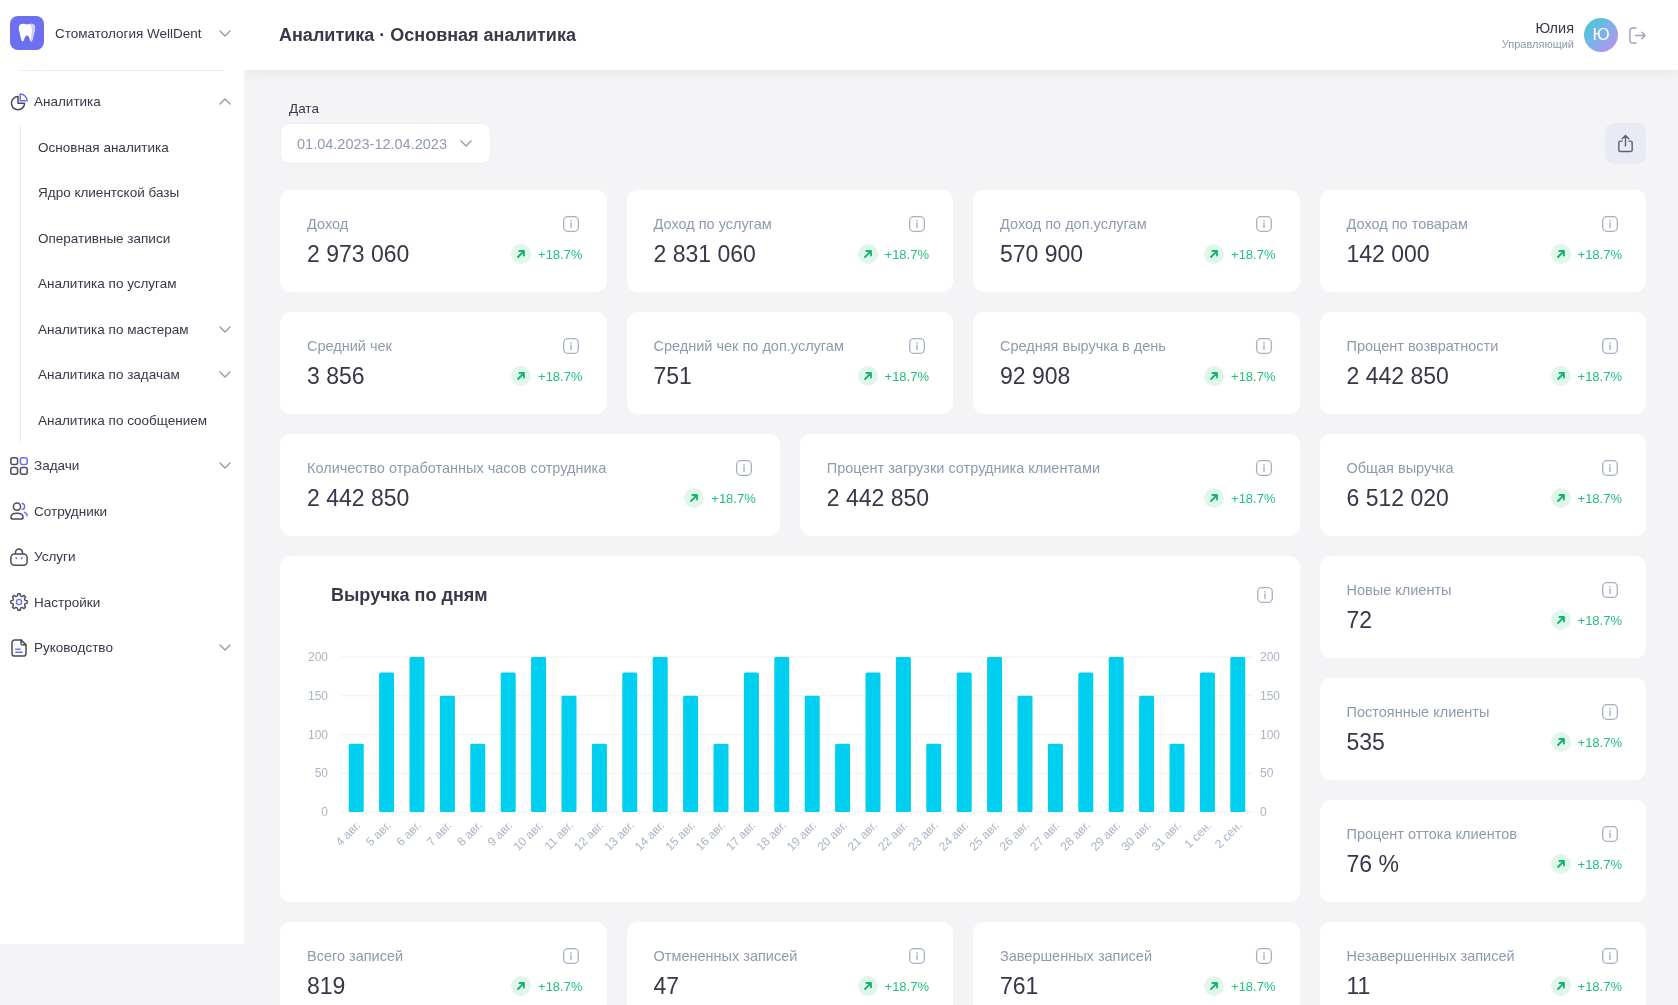  What do you see at coordinates (144, 33) in the screenshot?
I see `clinic-select: Стоматология WellDent` at bounding box center [144, 33].